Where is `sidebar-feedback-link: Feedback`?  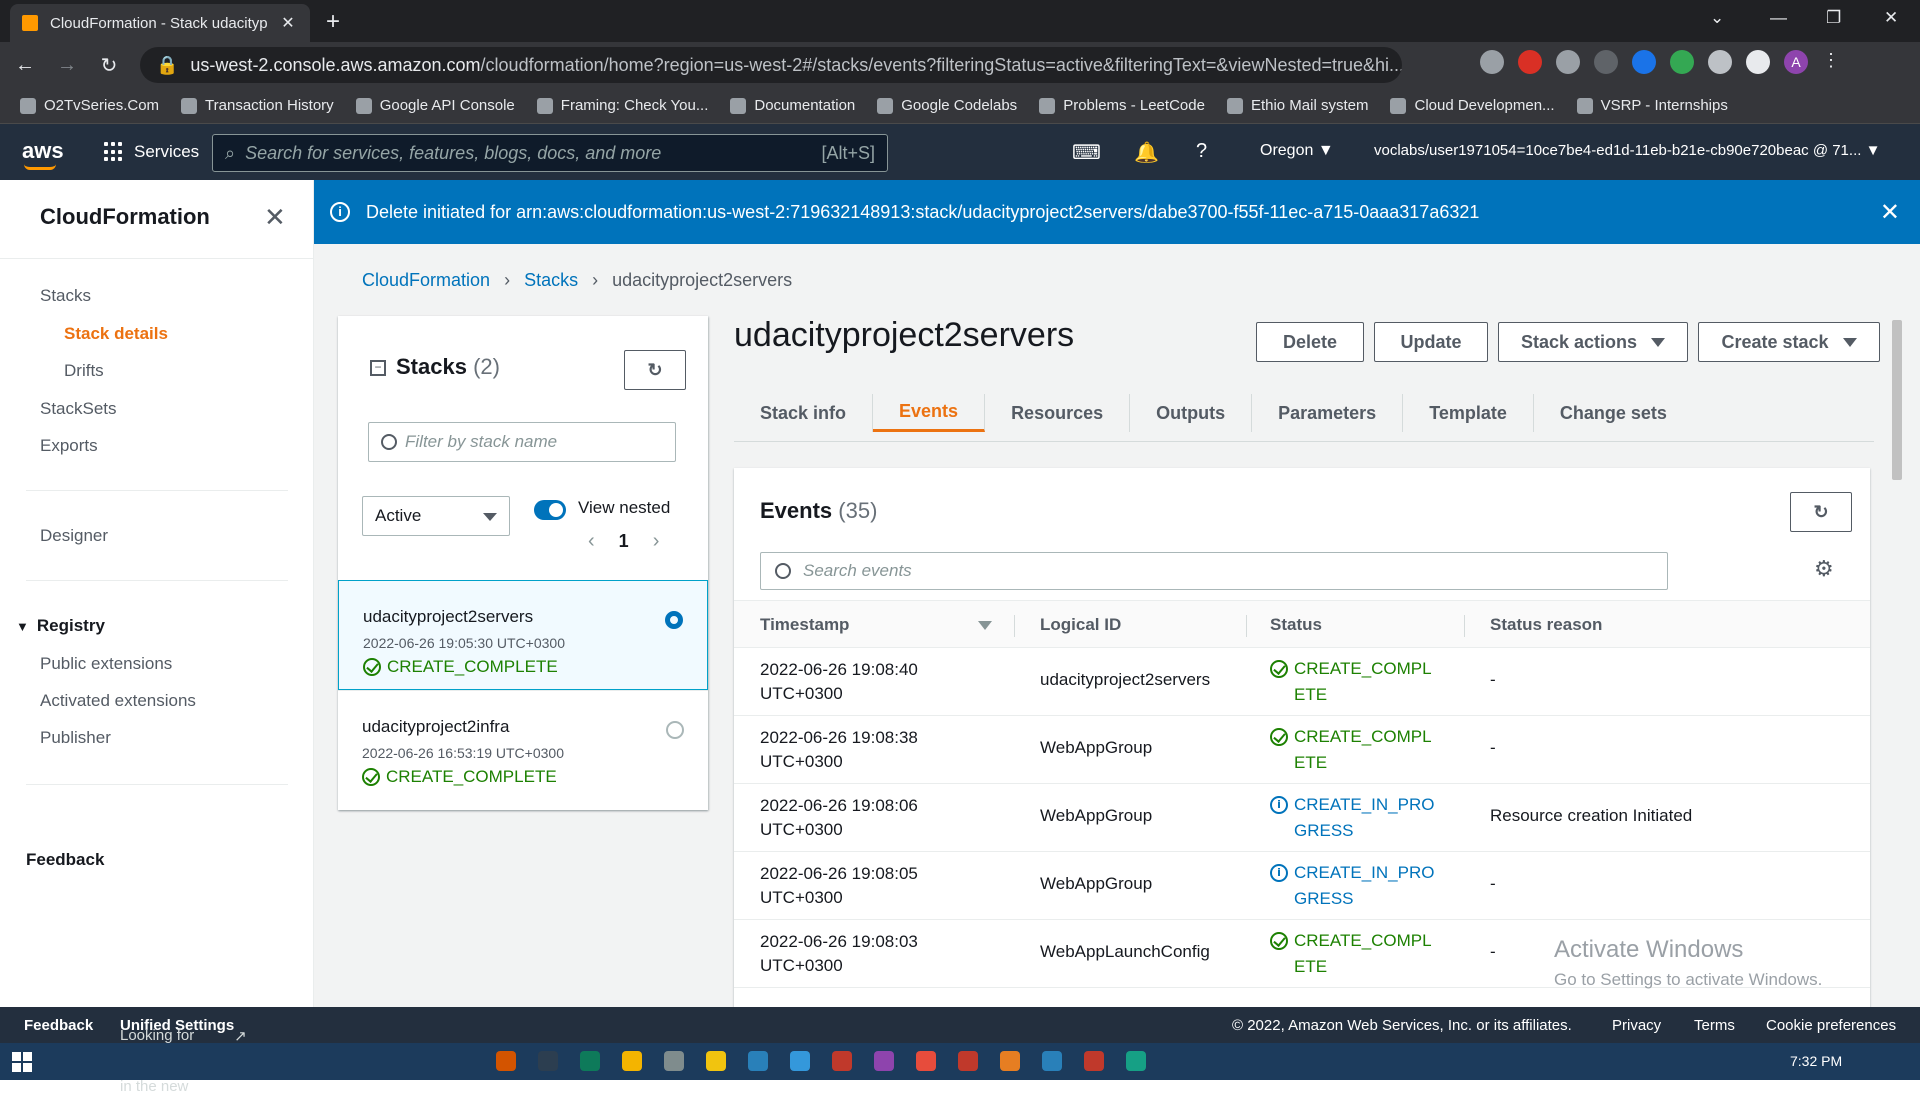 sidebar-feedback-link: Feedback is located at coordinates (65, 860).